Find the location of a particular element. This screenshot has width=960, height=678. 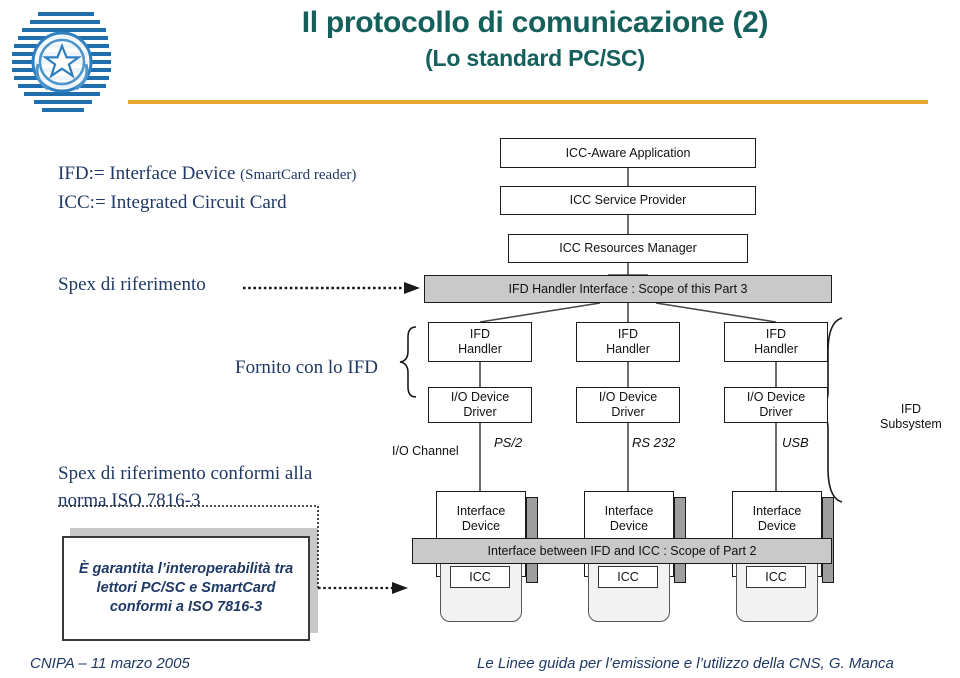

box-icc-1: ICC is located at coordinates (480, 577).